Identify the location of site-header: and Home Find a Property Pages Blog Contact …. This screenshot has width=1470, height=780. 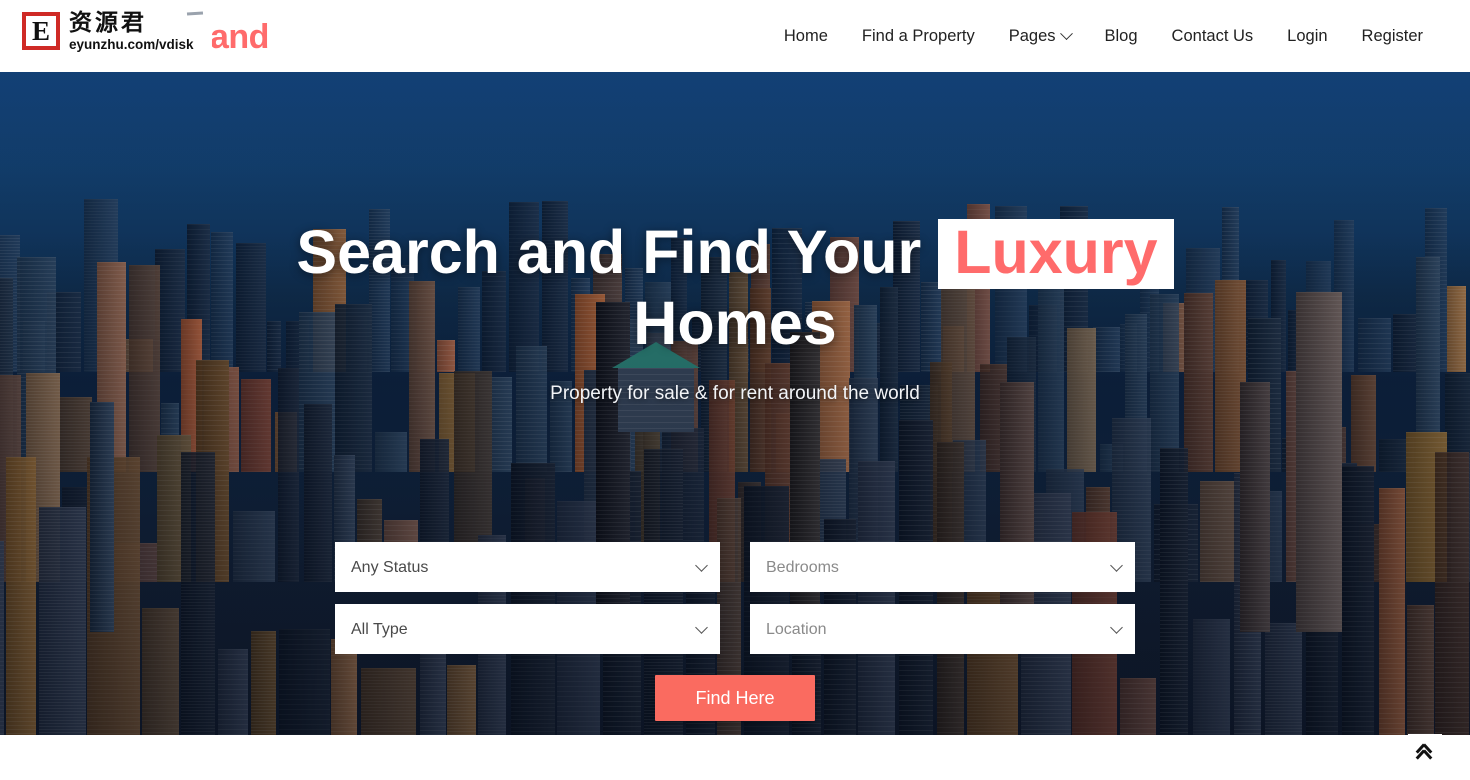
(735, 36).